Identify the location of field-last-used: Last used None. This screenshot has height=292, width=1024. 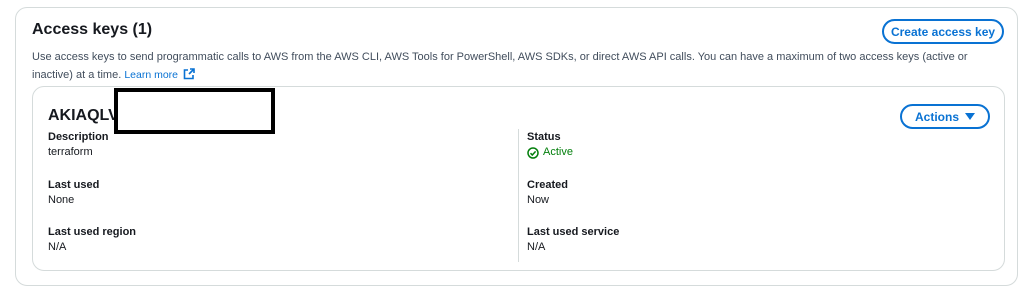
(73, 193).